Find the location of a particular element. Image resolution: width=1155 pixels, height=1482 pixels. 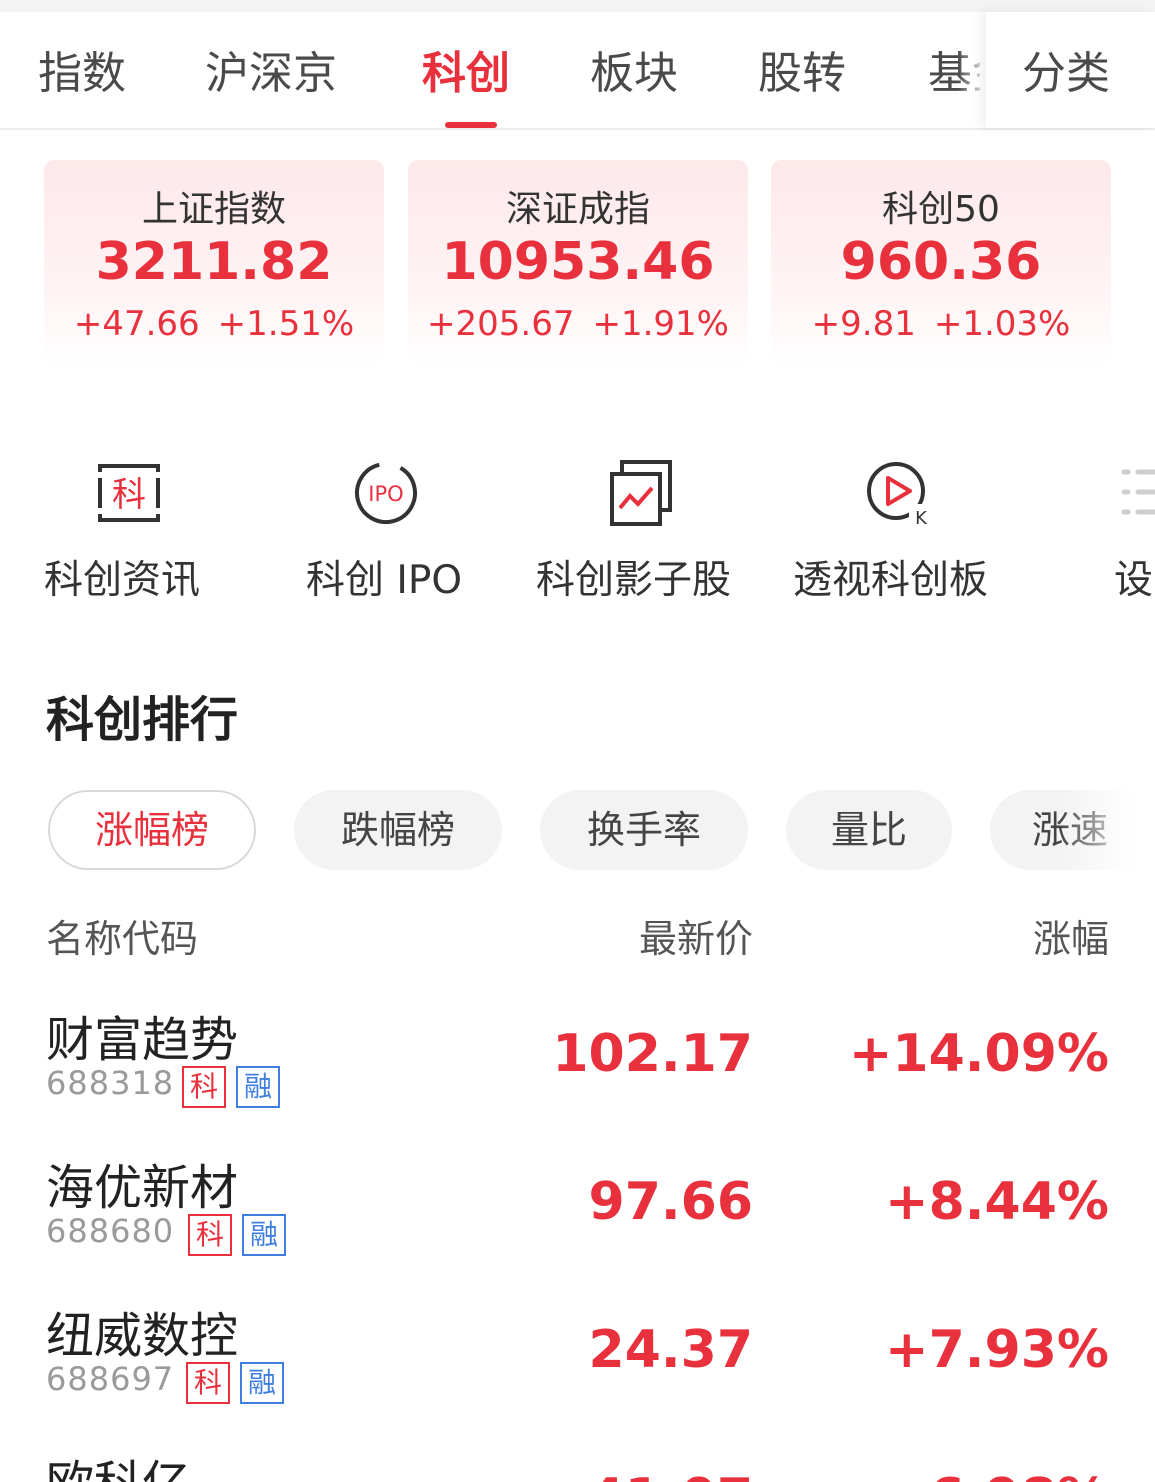

stock-name: 海优新材 is located at coordinates (142, 1188).